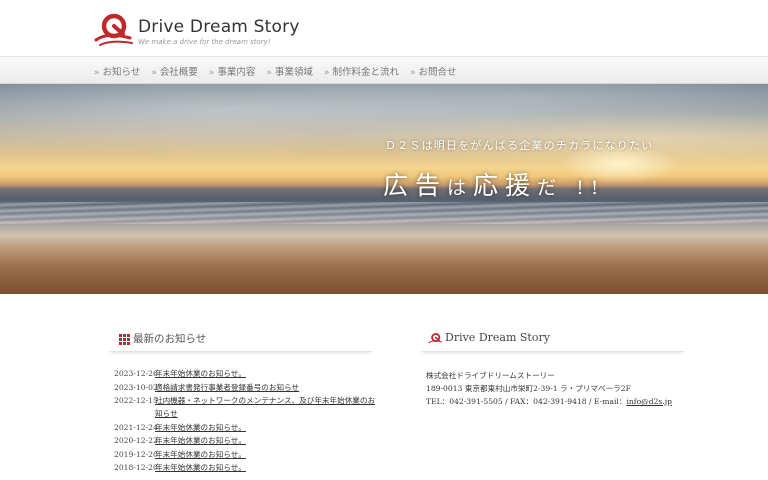 This screenshot has width=768, height=480. Describe the element at coordinates (178, 72) in the screenshot. I see `nav-item-label: 会社概要` at that location.